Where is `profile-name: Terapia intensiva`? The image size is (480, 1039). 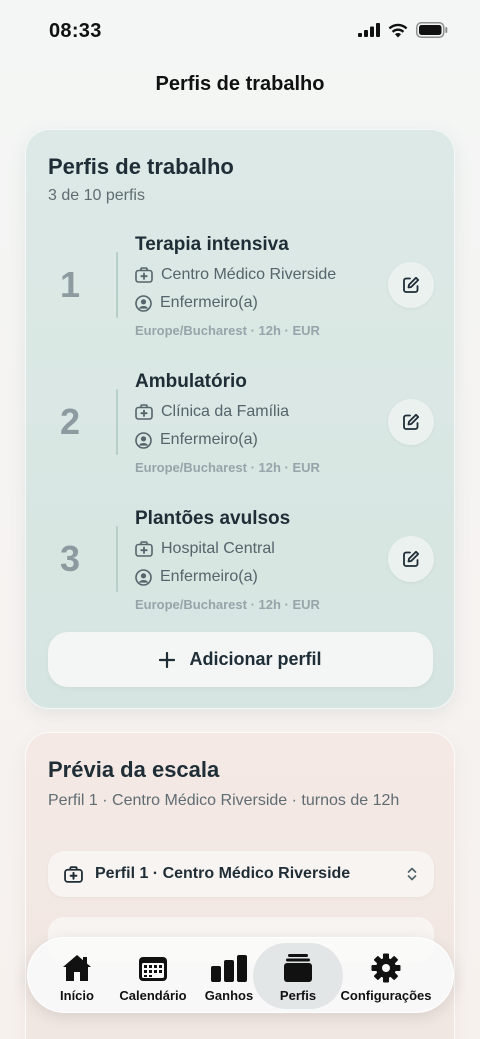
profile-name: Terapia intensiva is located at coordinates (212, 244).